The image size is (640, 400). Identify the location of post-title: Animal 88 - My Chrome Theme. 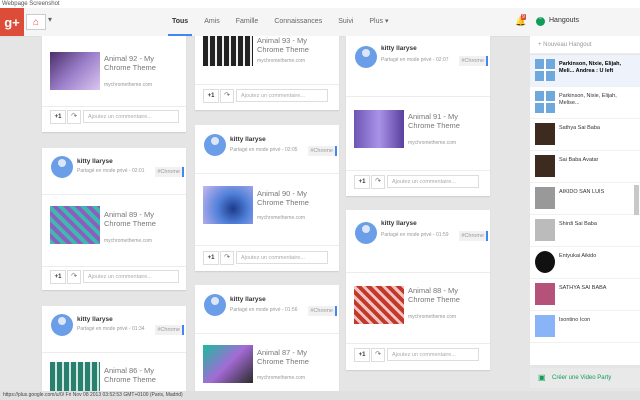
(447, 295).